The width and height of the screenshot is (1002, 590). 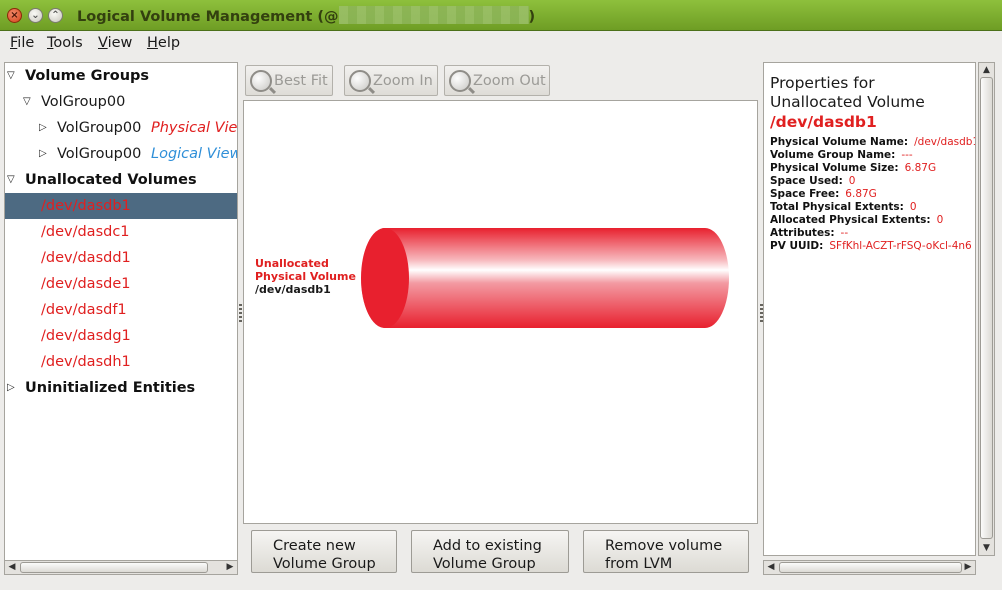 What do you see at coordinates (940, 220) in the screenshot?
I see `property-value: 0` at bounding box center [940, 220].